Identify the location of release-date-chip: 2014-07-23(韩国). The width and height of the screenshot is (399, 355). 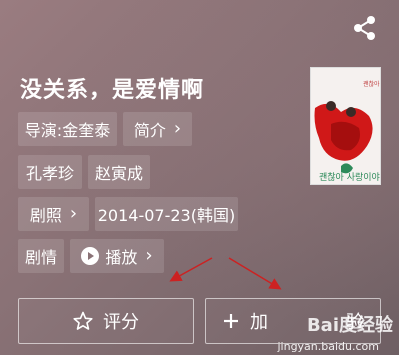
(166, 214).